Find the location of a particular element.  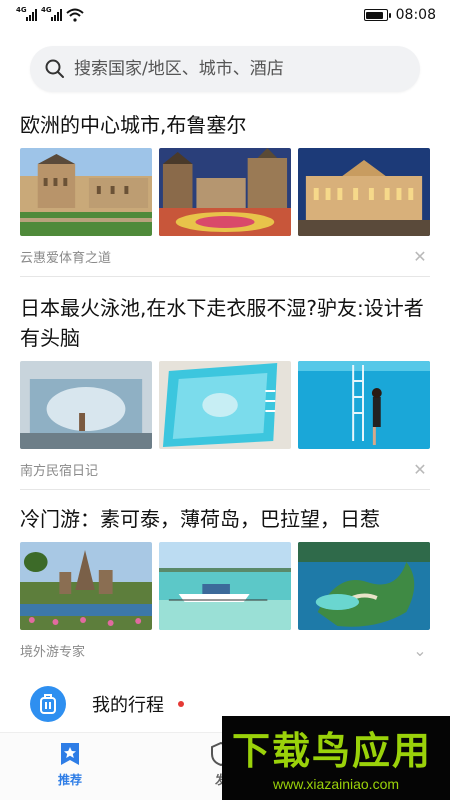

watermark: 下载鸟应用 www.xiazainiao.com is located at coordinates (336, 758).